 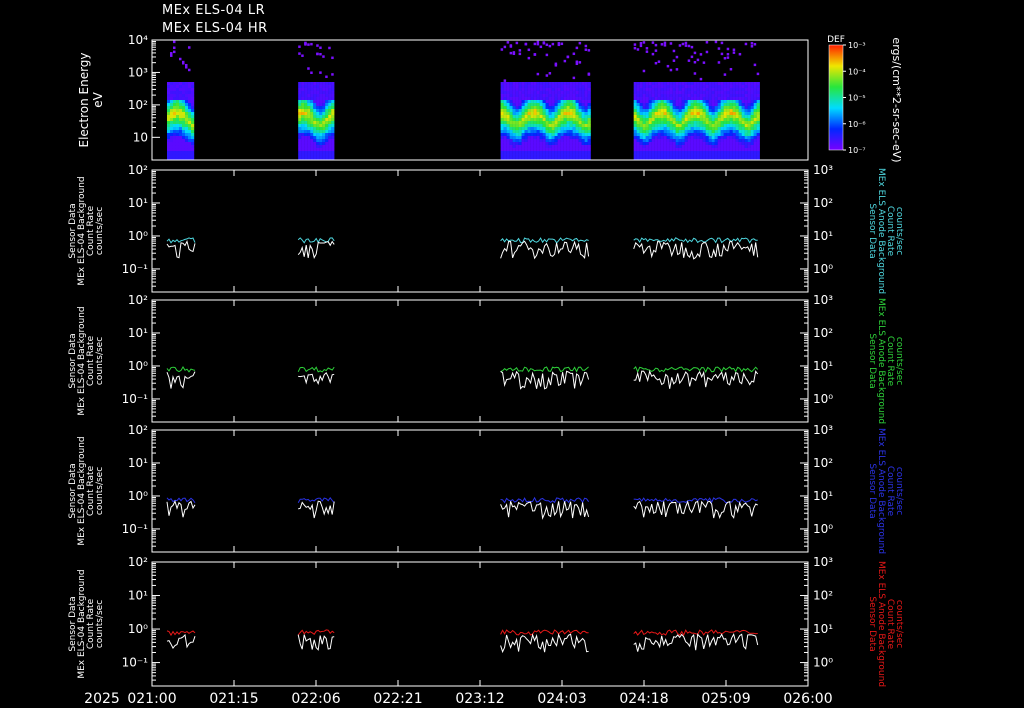 What do you see at coordinates (899, 624) in the screenshot?
I see `right-axis-label-line: counts/sec` at bounding box center [899, 624].